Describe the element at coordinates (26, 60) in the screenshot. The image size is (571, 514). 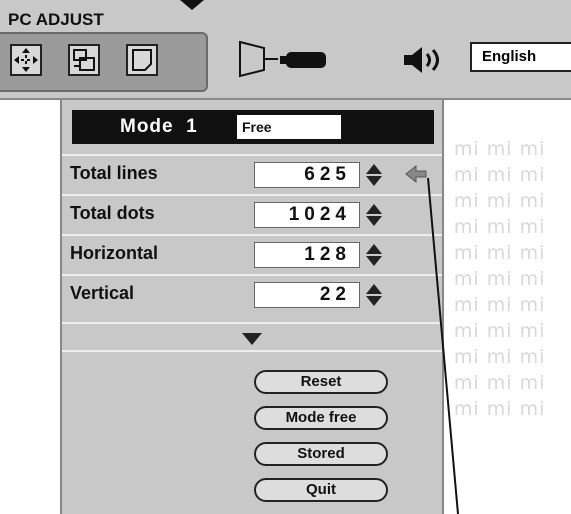
I see `position-icon` at that location.